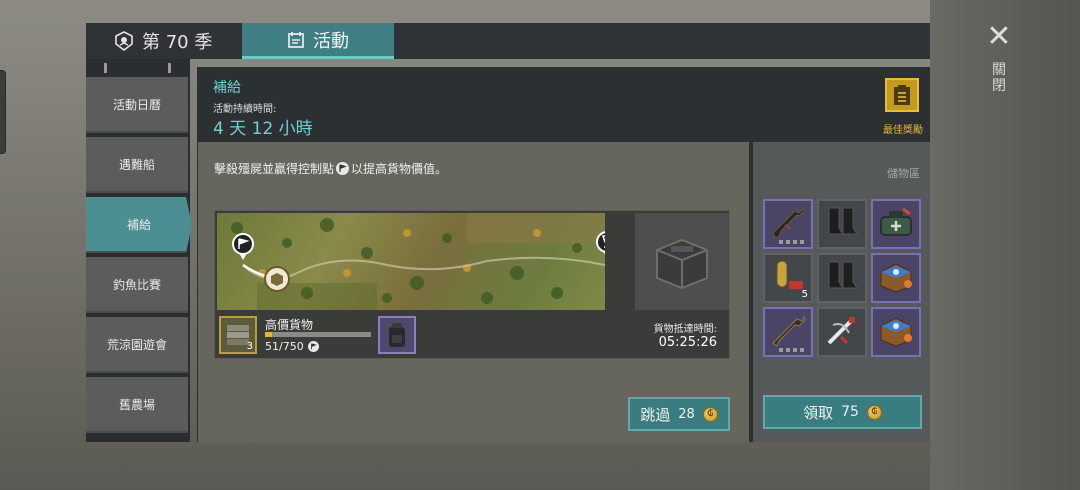  What do you see at coordinates (243, 249) in the screenshot?
I see `start-flag-marker-icon` at bounding box center [243, 249].